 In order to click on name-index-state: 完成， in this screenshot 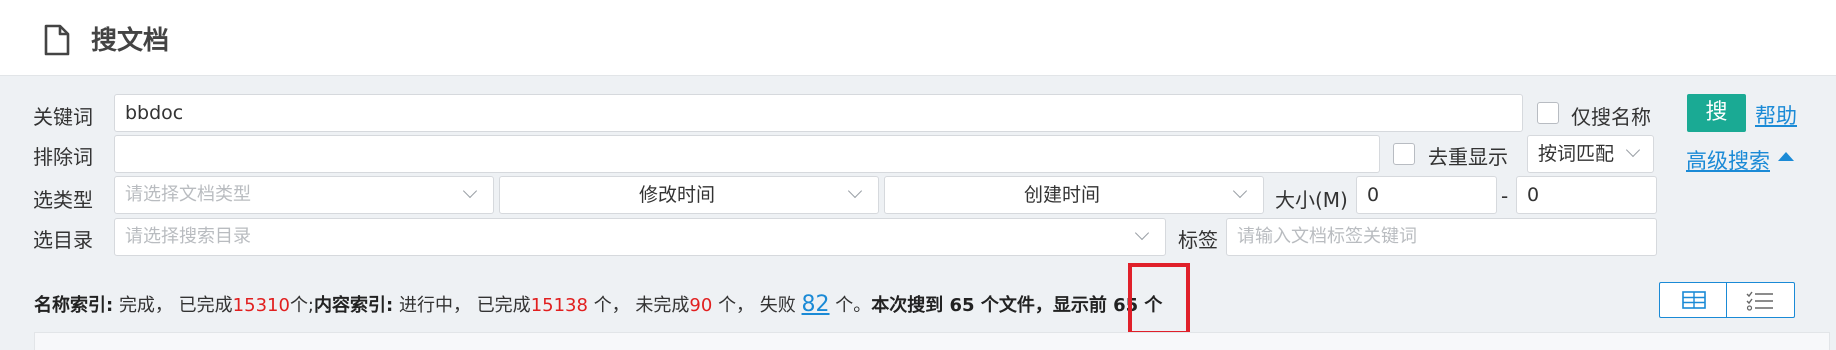, I will do `click(145, 305)`.